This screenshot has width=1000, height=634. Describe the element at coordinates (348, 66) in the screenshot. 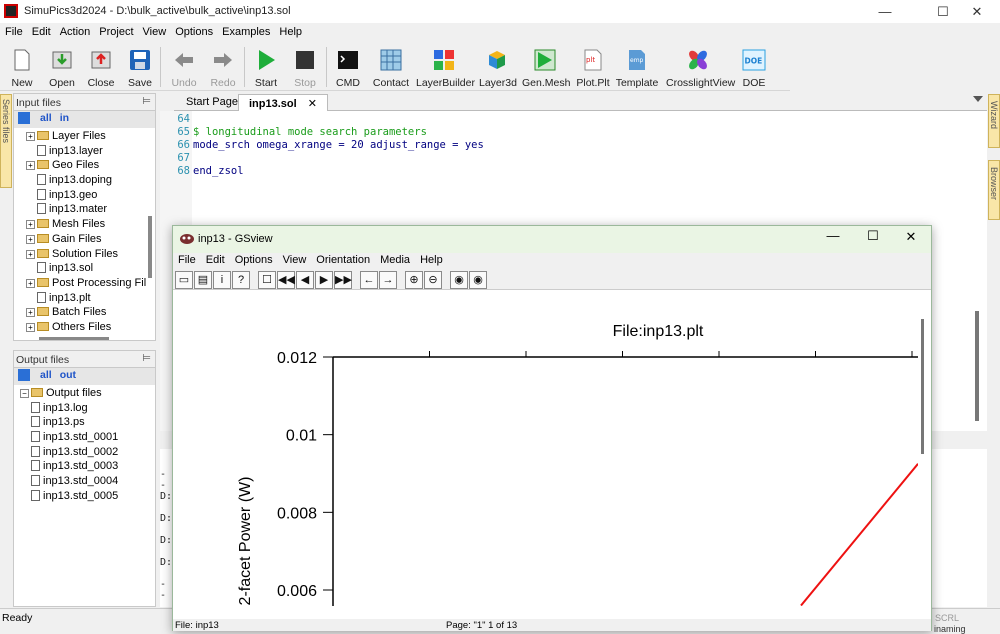

I see `cmd-button: CMD` at that location.